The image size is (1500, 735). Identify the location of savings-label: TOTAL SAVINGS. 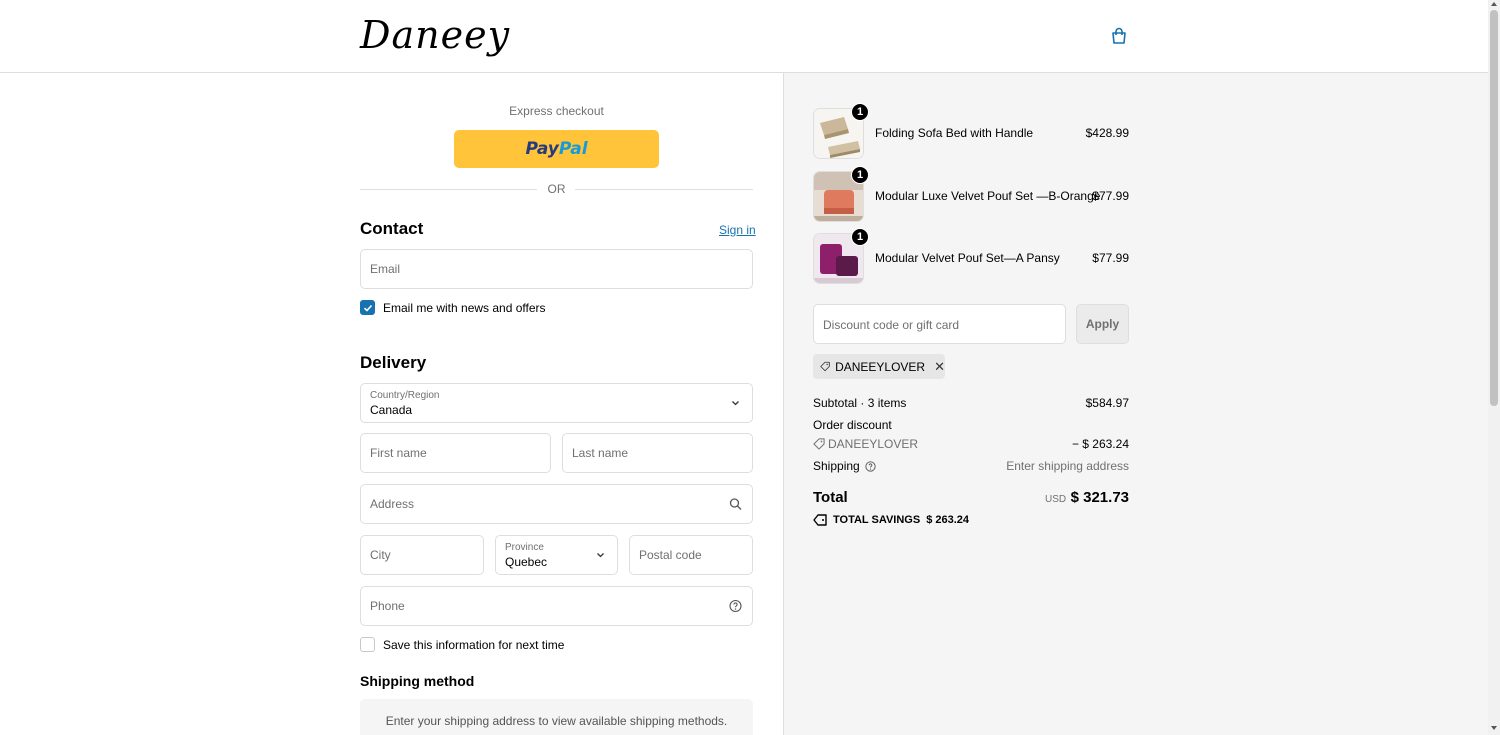
(877, 520).